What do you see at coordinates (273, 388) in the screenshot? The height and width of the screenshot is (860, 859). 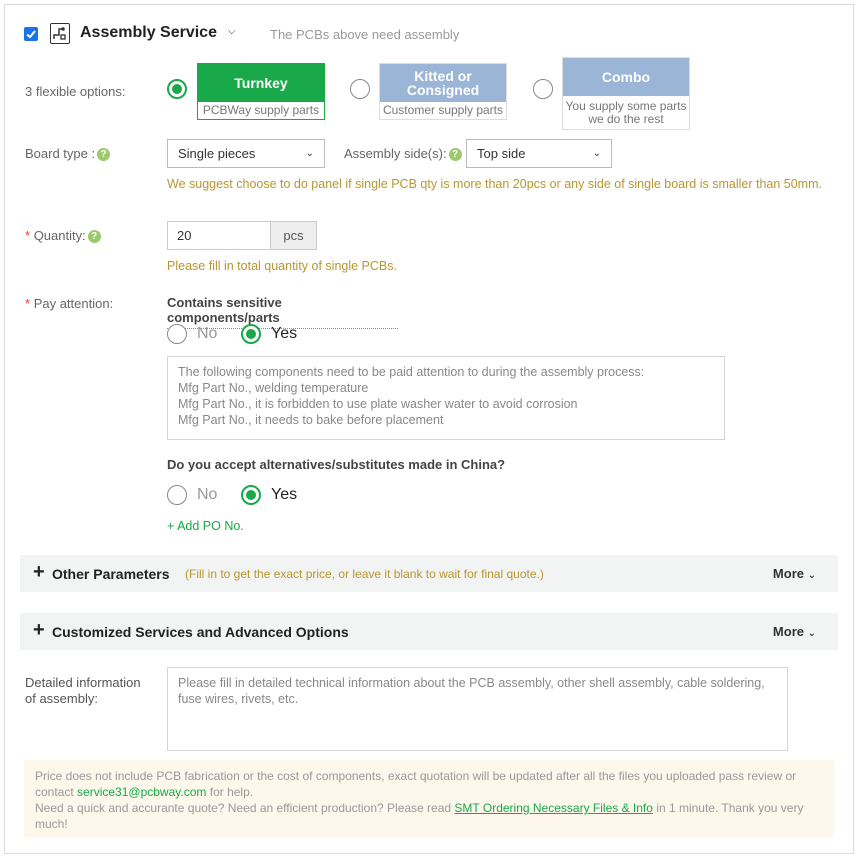 I see `placeholder-line: Mfg Part No., welding temperature` at bounding box center [273, 388].